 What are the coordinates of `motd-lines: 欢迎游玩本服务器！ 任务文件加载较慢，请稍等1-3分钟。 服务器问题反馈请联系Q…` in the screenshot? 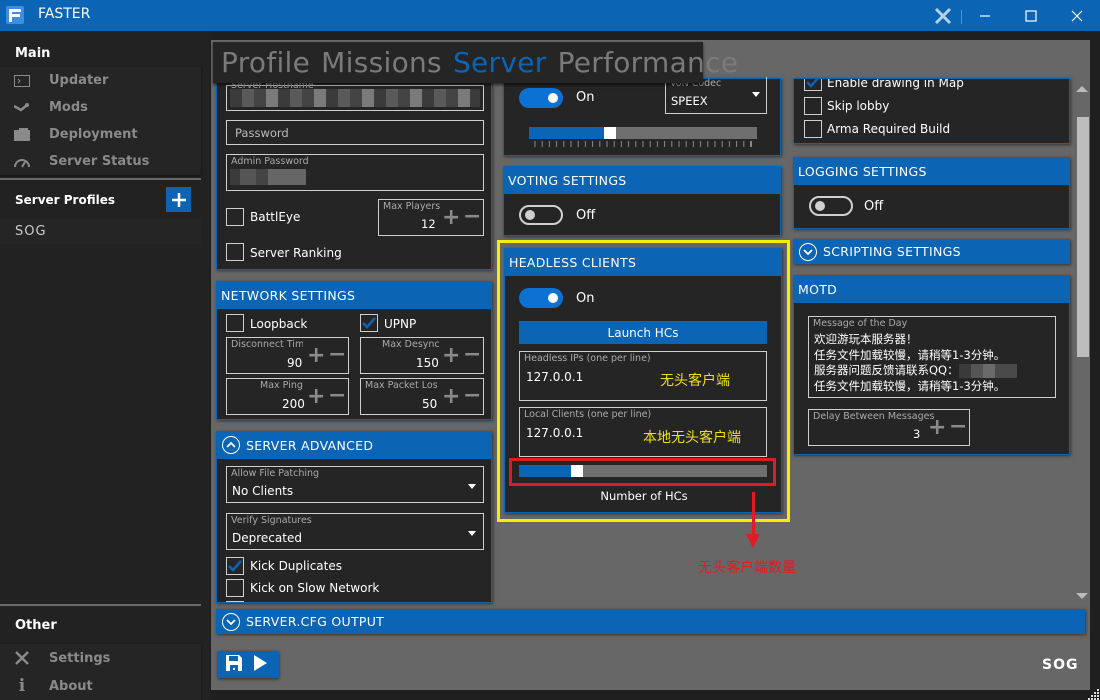 It's located at (915, 363).